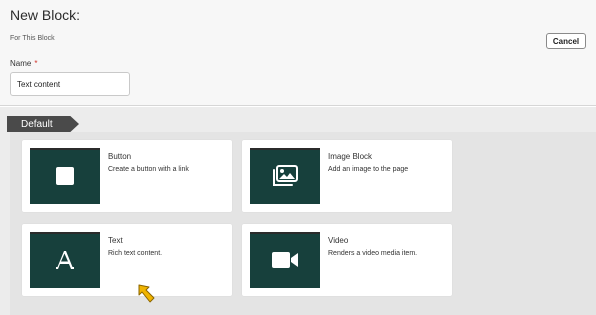 The height and width of the screenshot is (315, 596). I want to click on block-description: Rich text content., so click(135, 253).